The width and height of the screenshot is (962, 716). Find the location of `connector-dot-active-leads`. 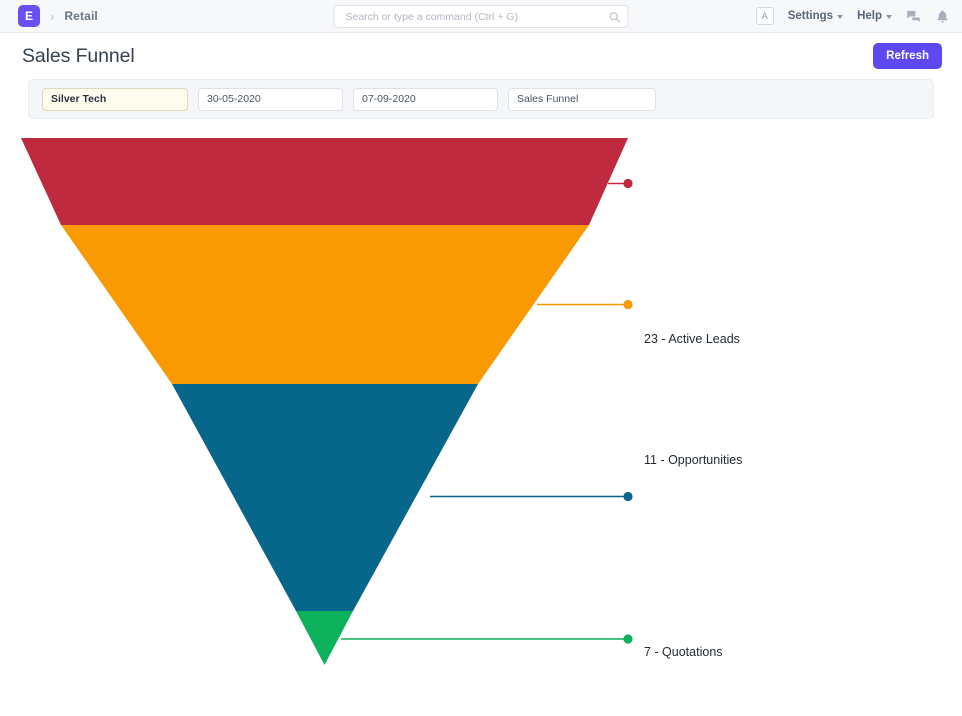

connector-dot-active-leads is located at coordinates (628, 183).